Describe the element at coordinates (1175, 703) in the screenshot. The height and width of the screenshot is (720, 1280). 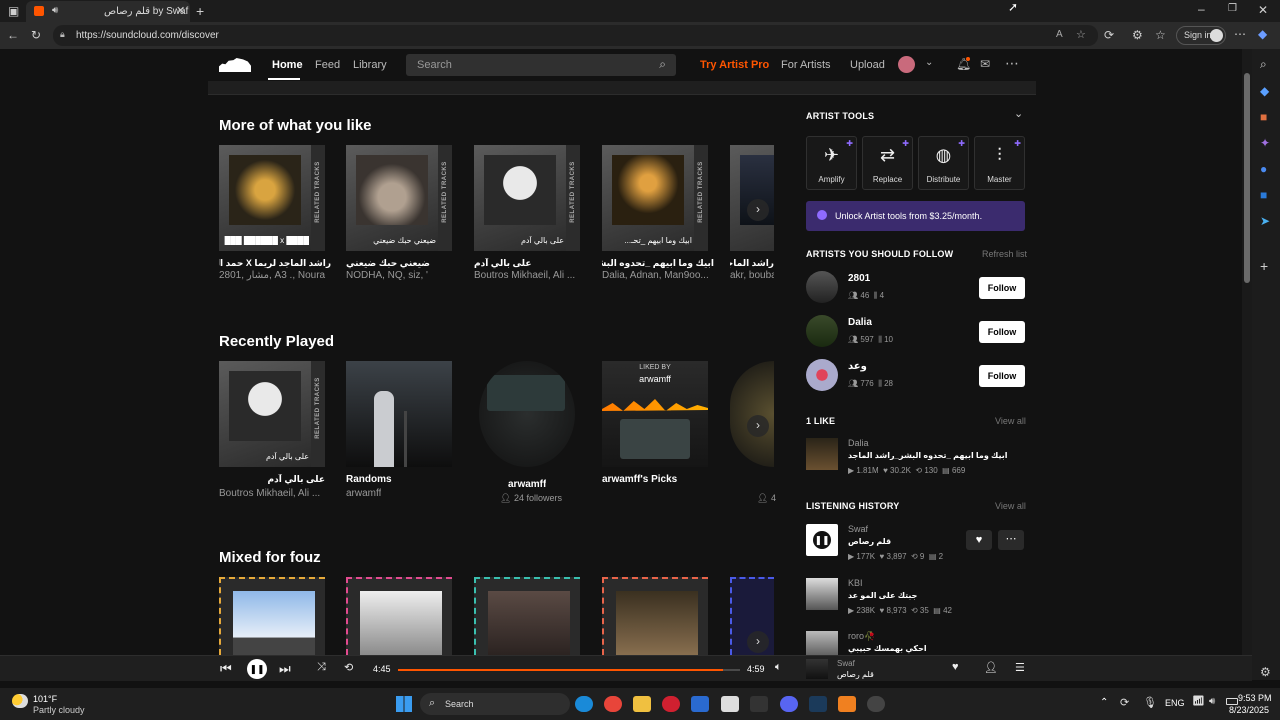
I see `language-indicator: ENG` at that location.